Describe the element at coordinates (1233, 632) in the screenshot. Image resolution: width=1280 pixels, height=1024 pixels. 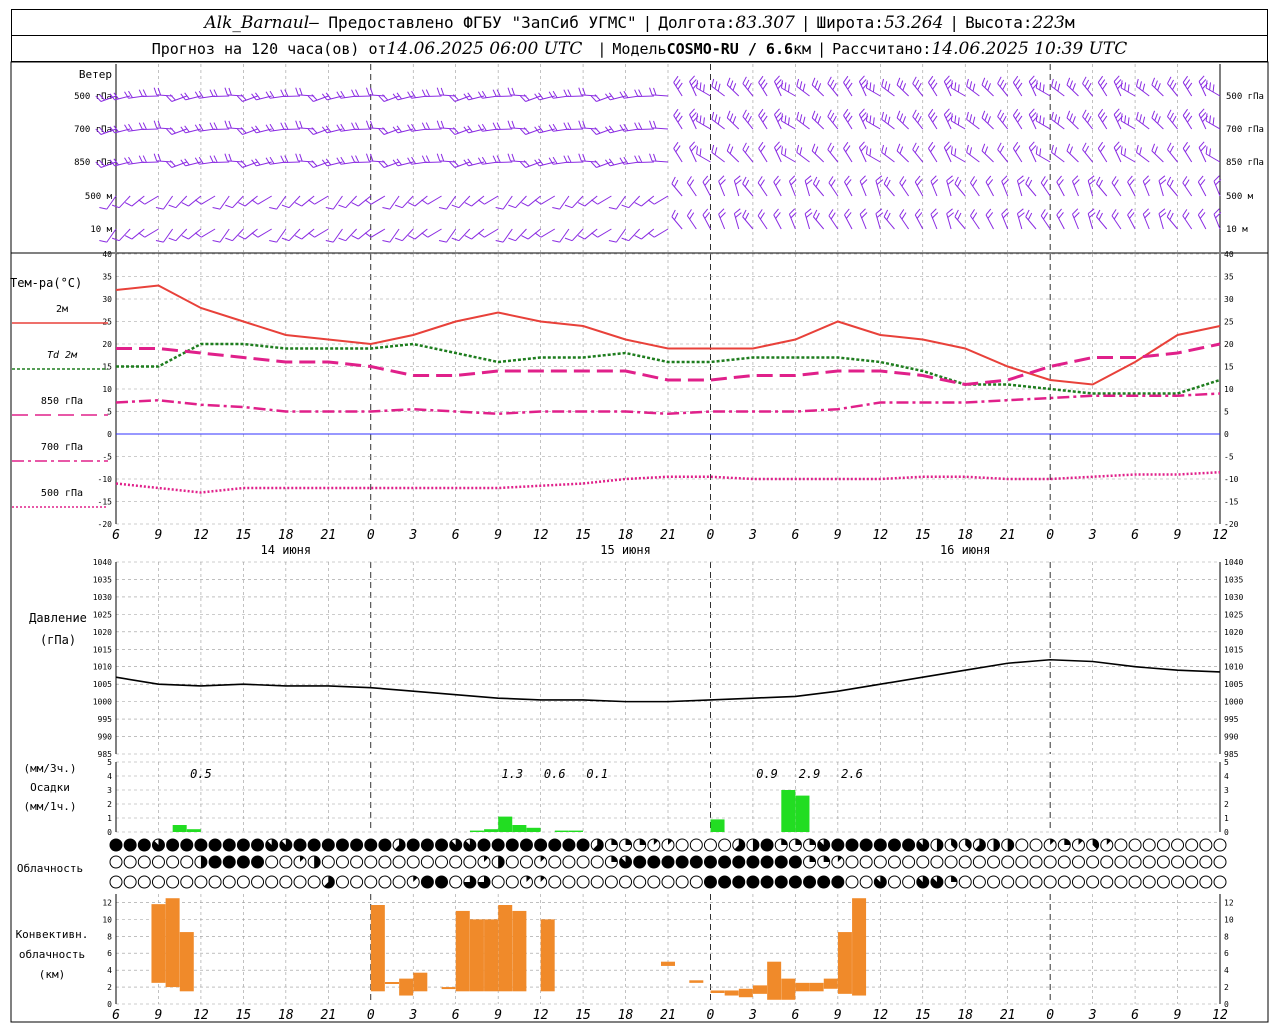
I see `pressure-ytick-right: 1020` at that location.